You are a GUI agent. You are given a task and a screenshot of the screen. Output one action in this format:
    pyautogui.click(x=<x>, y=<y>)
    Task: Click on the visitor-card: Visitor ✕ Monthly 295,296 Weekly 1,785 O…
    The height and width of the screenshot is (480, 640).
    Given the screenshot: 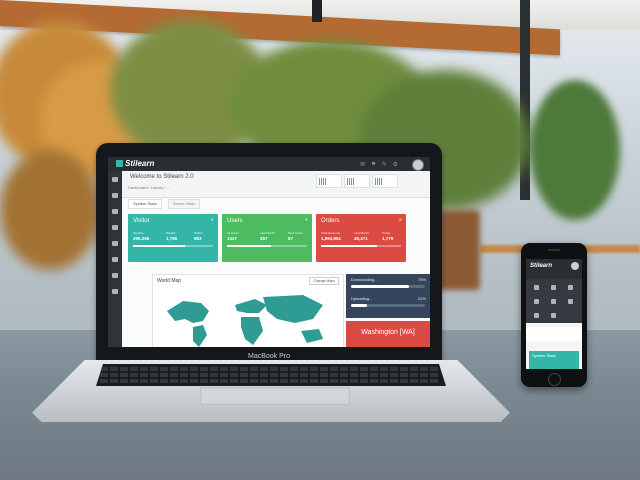 What is the action you would take?
    pyautogui.click(x=173, y=238)
    